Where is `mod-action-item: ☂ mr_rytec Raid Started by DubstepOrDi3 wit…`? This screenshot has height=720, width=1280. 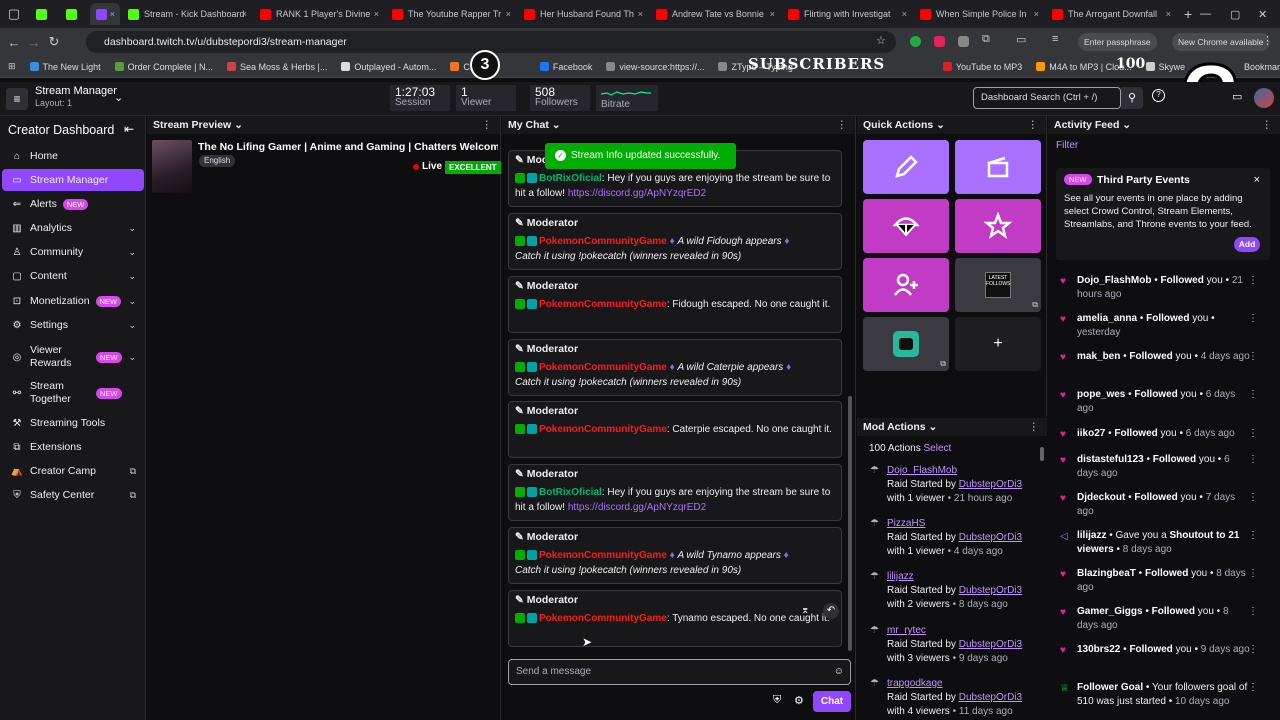 mod-action-item: ☂ mr_rytec Raid Started by DubstepOrDi3 wit… is located at coordinates (955, 645).